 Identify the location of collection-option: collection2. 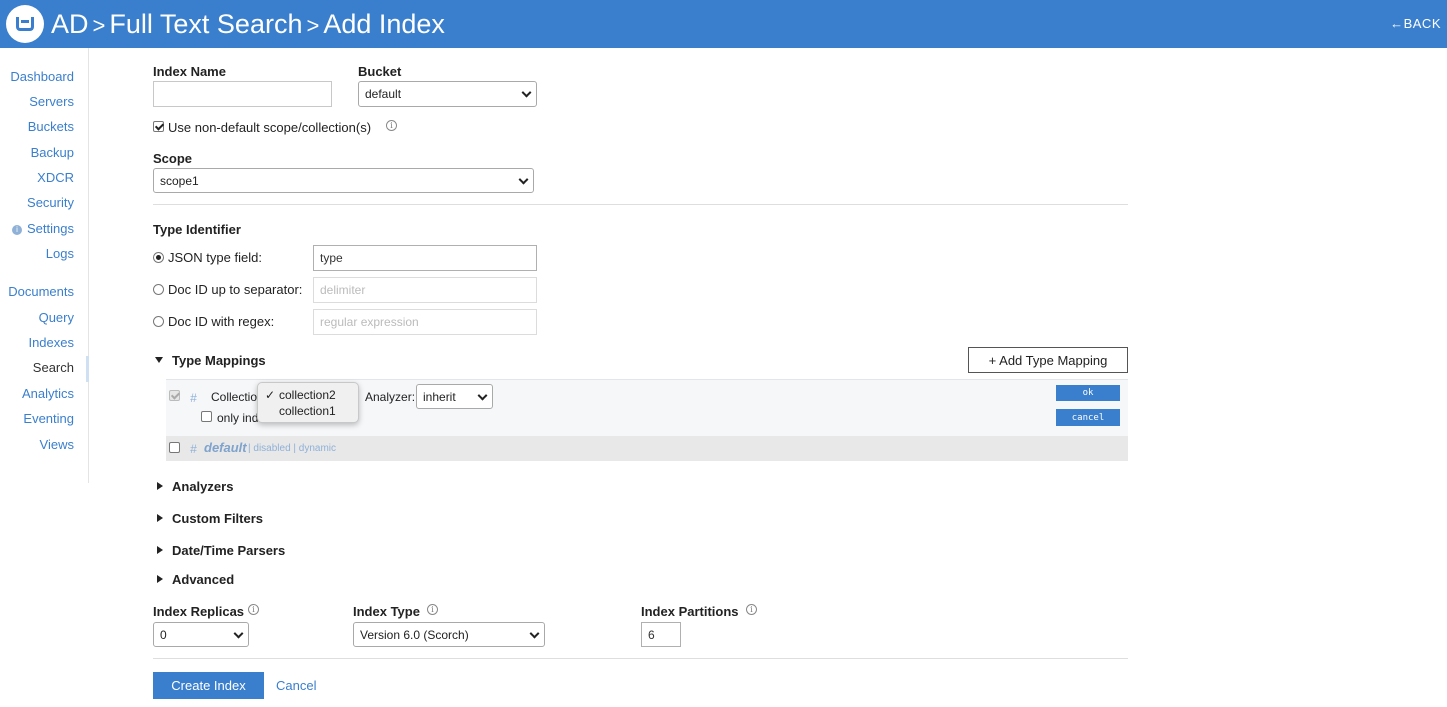
(307, 395).